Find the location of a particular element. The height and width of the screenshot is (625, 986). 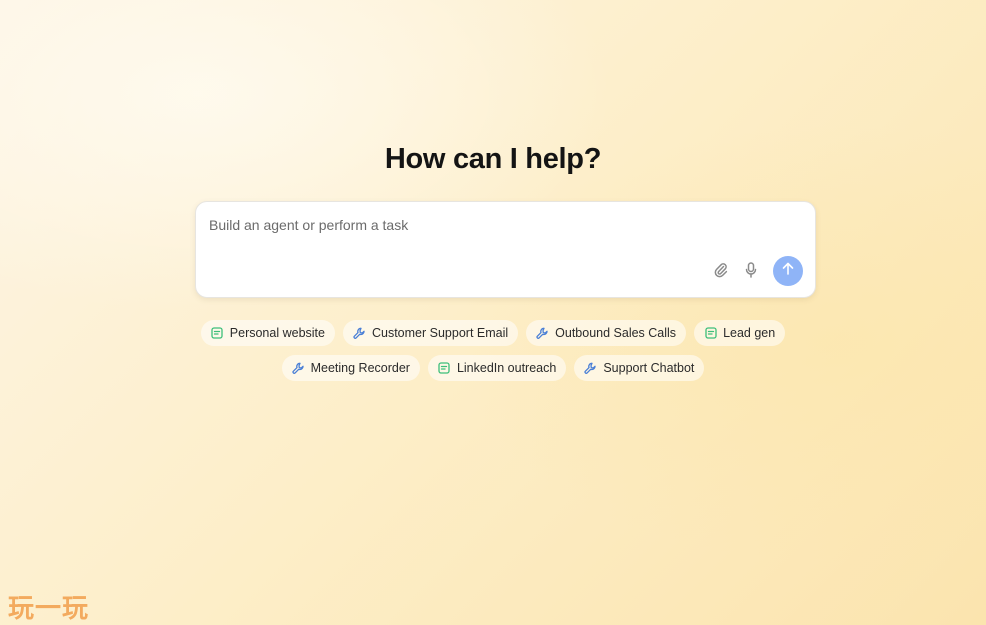

microphone-button is located at coordinates (751, 272).